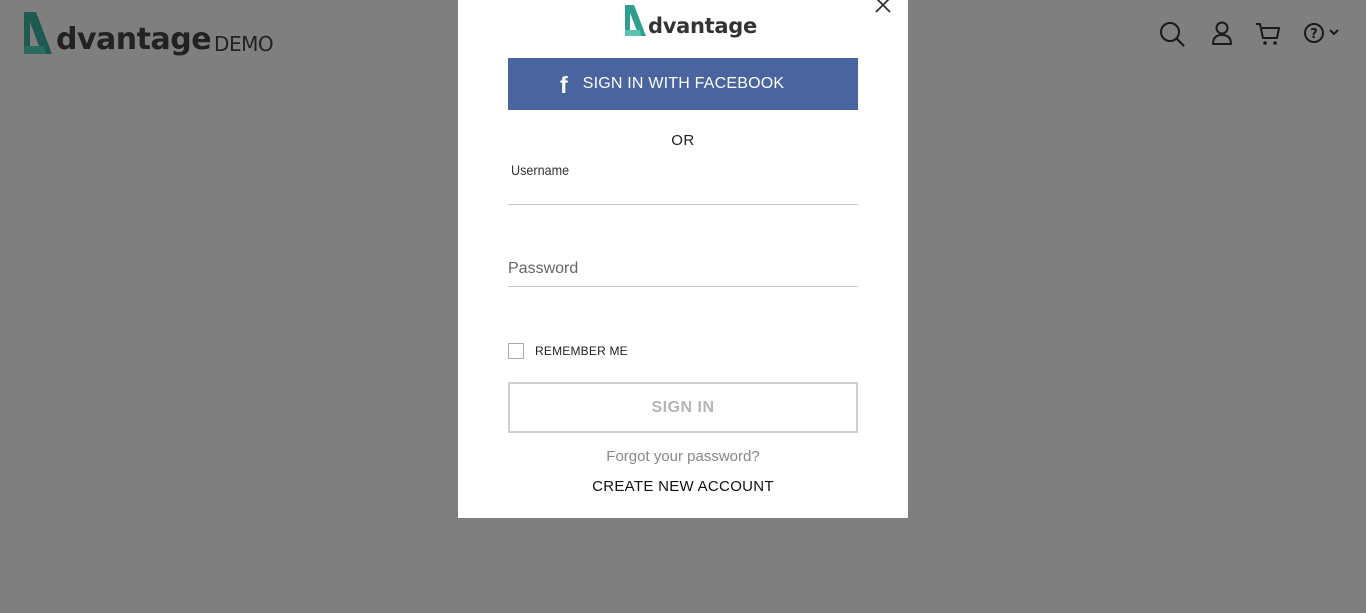 The width and height of the screenshot is (1366, 613). I want to click on brand-logo: dvantage DEMO, so click(148, 33).